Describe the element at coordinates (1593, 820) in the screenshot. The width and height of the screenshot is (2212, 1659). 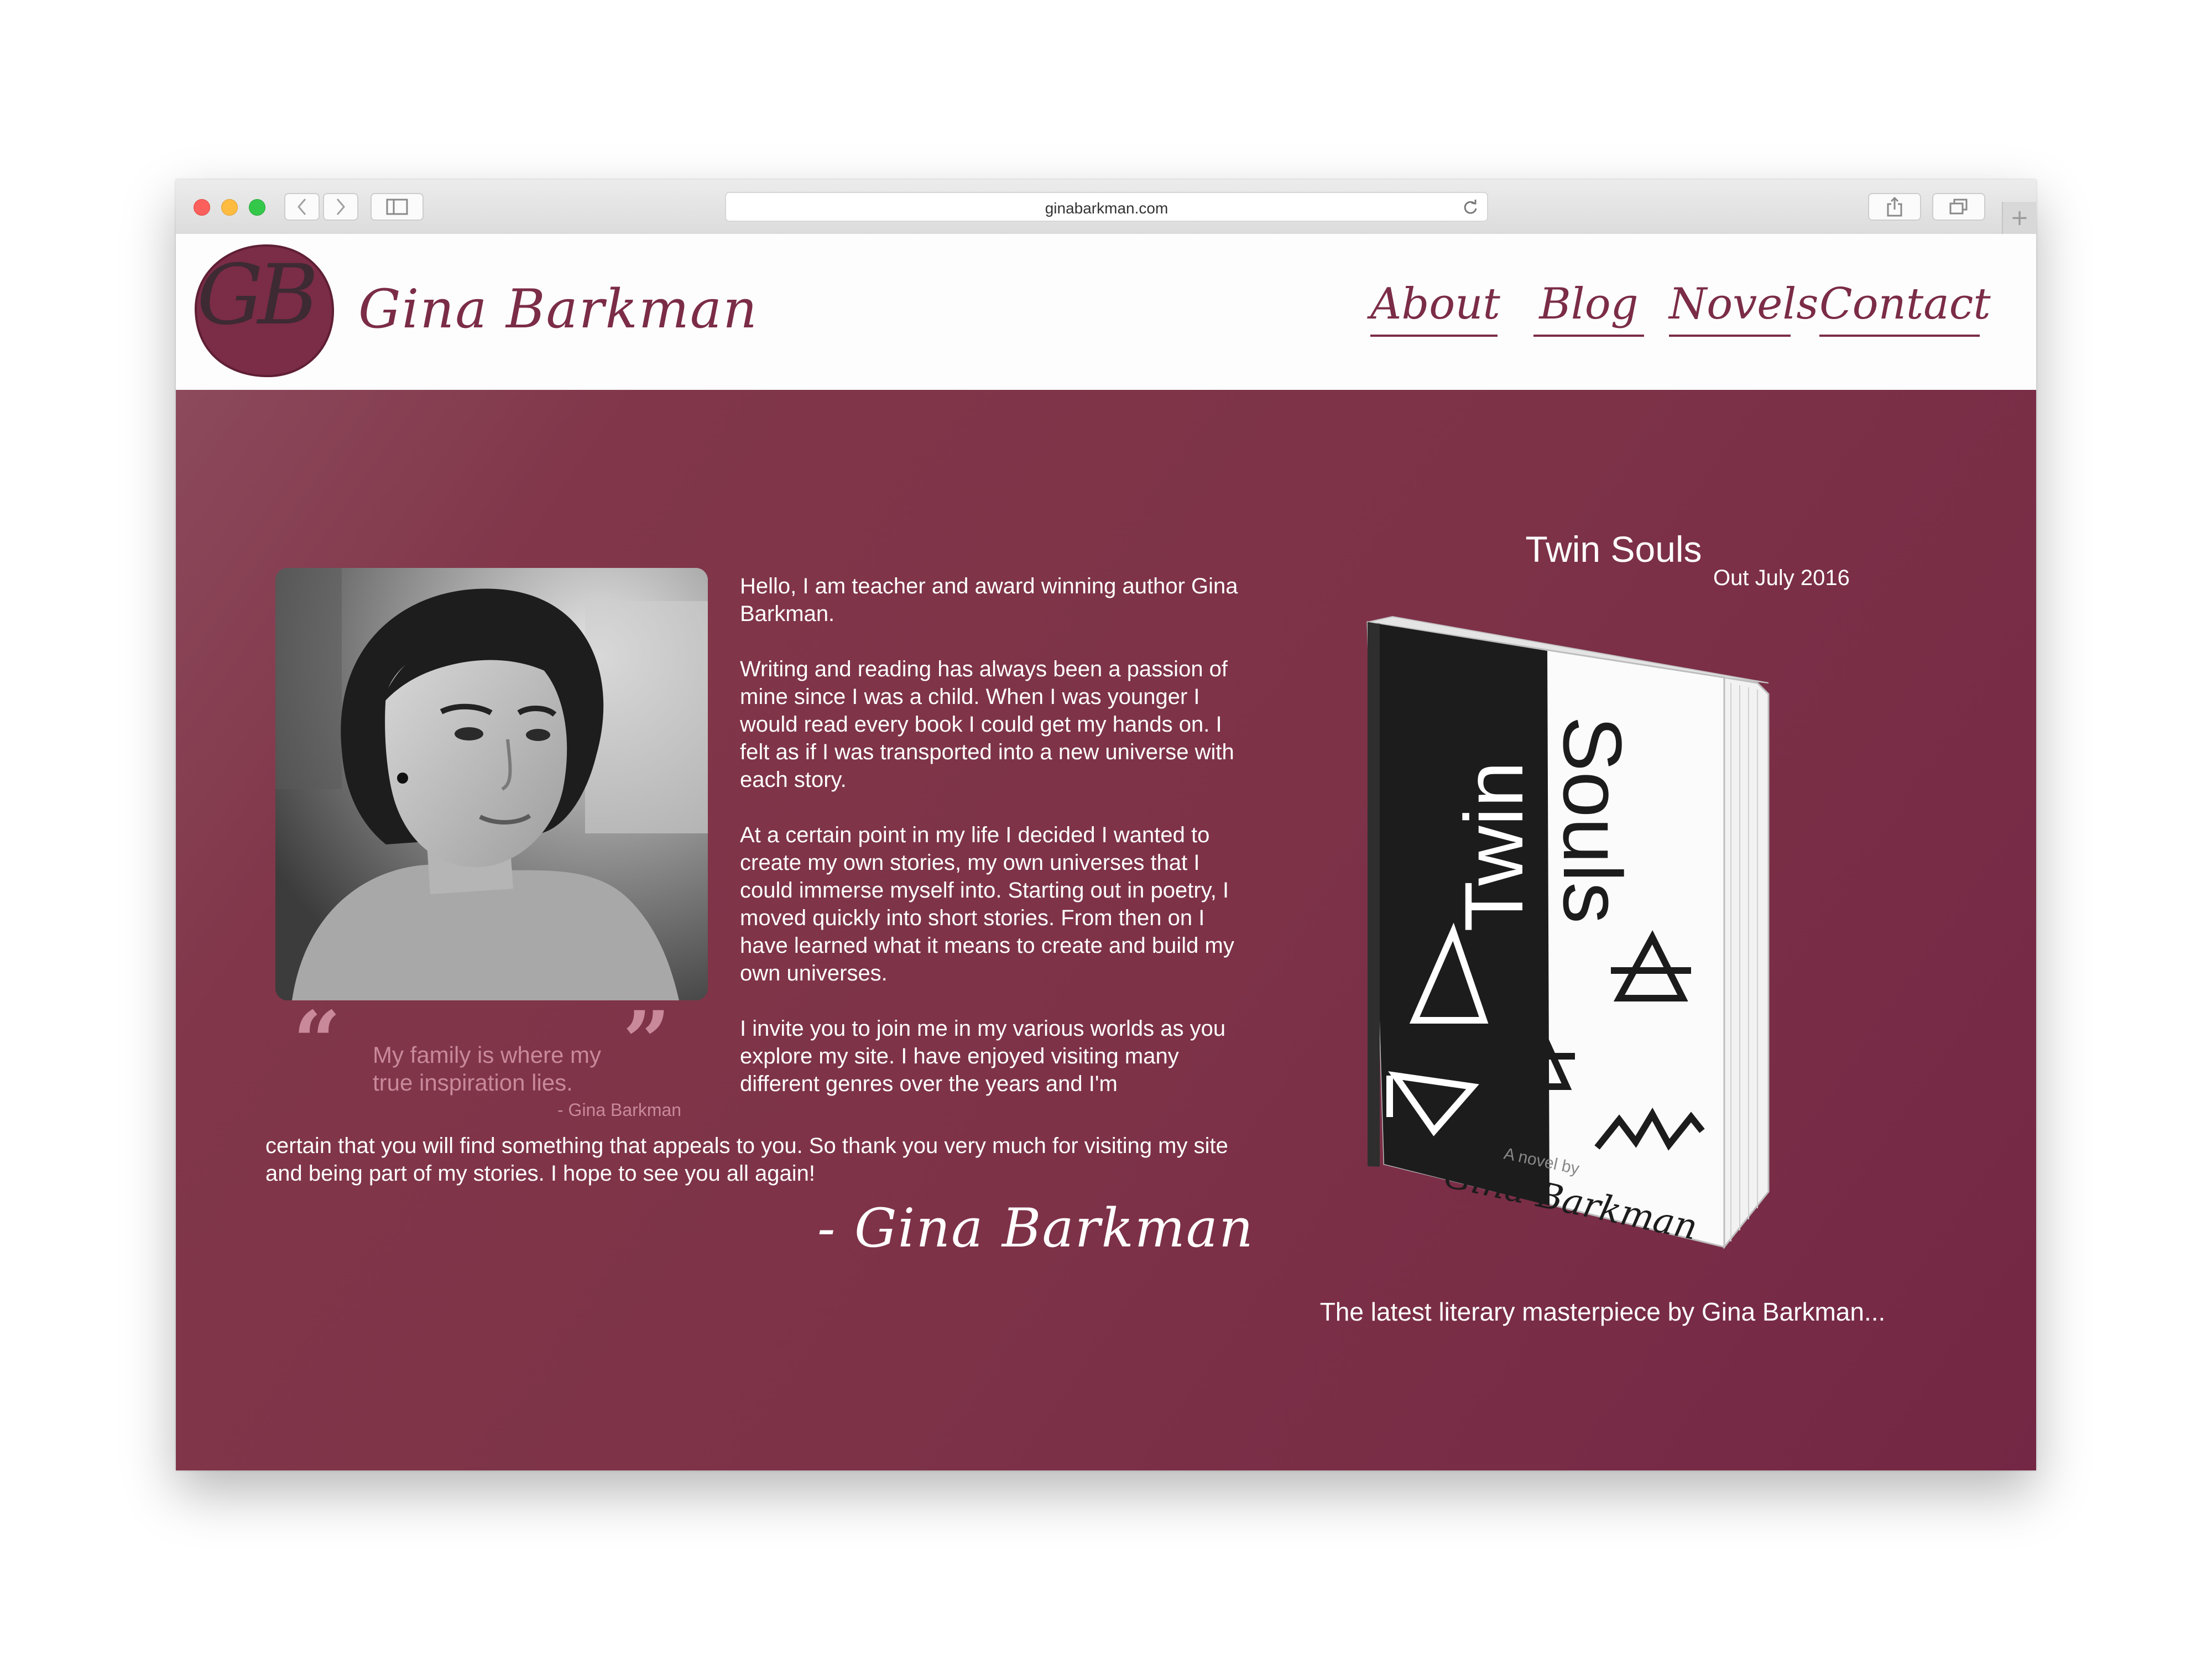
I see `cover-word-souls: Souls` at that location.